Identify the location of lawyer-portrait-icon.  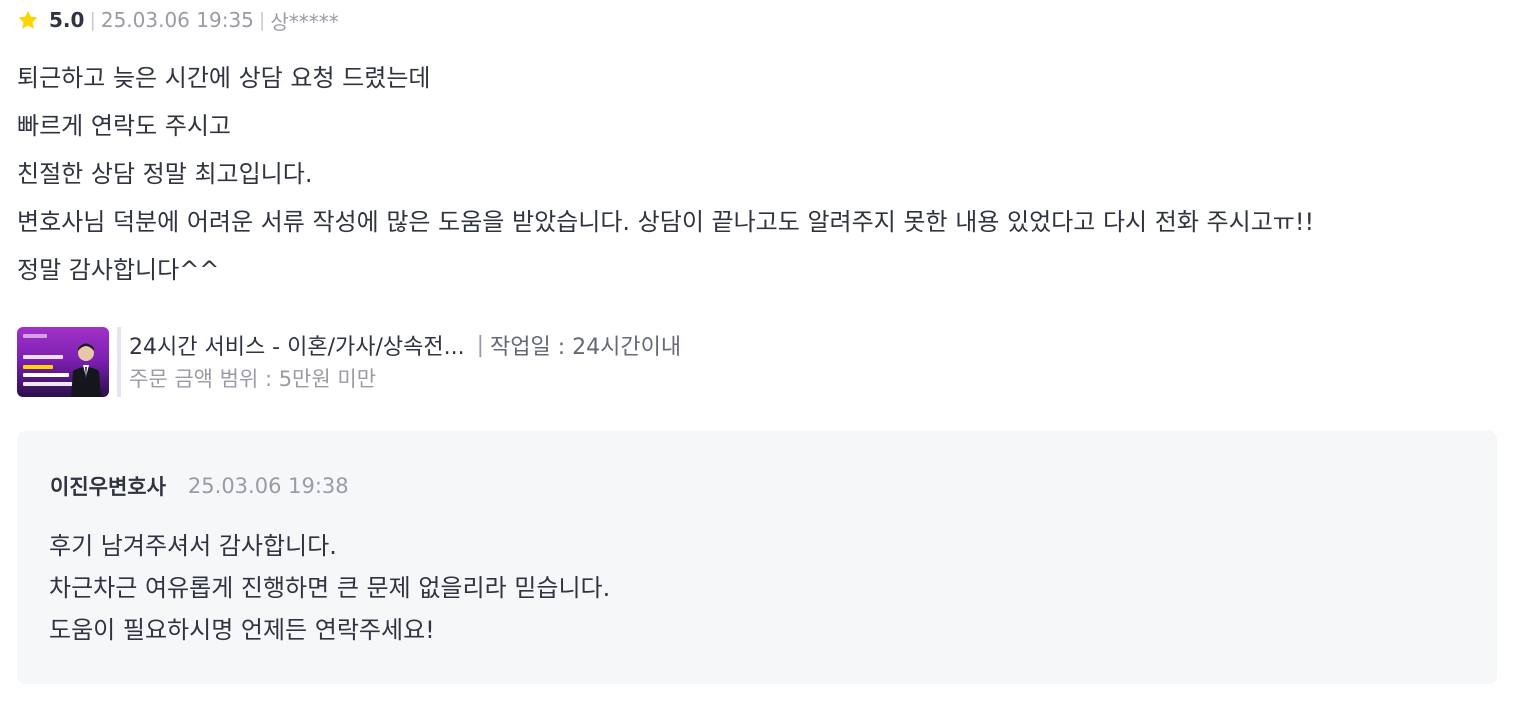
(86, 370).